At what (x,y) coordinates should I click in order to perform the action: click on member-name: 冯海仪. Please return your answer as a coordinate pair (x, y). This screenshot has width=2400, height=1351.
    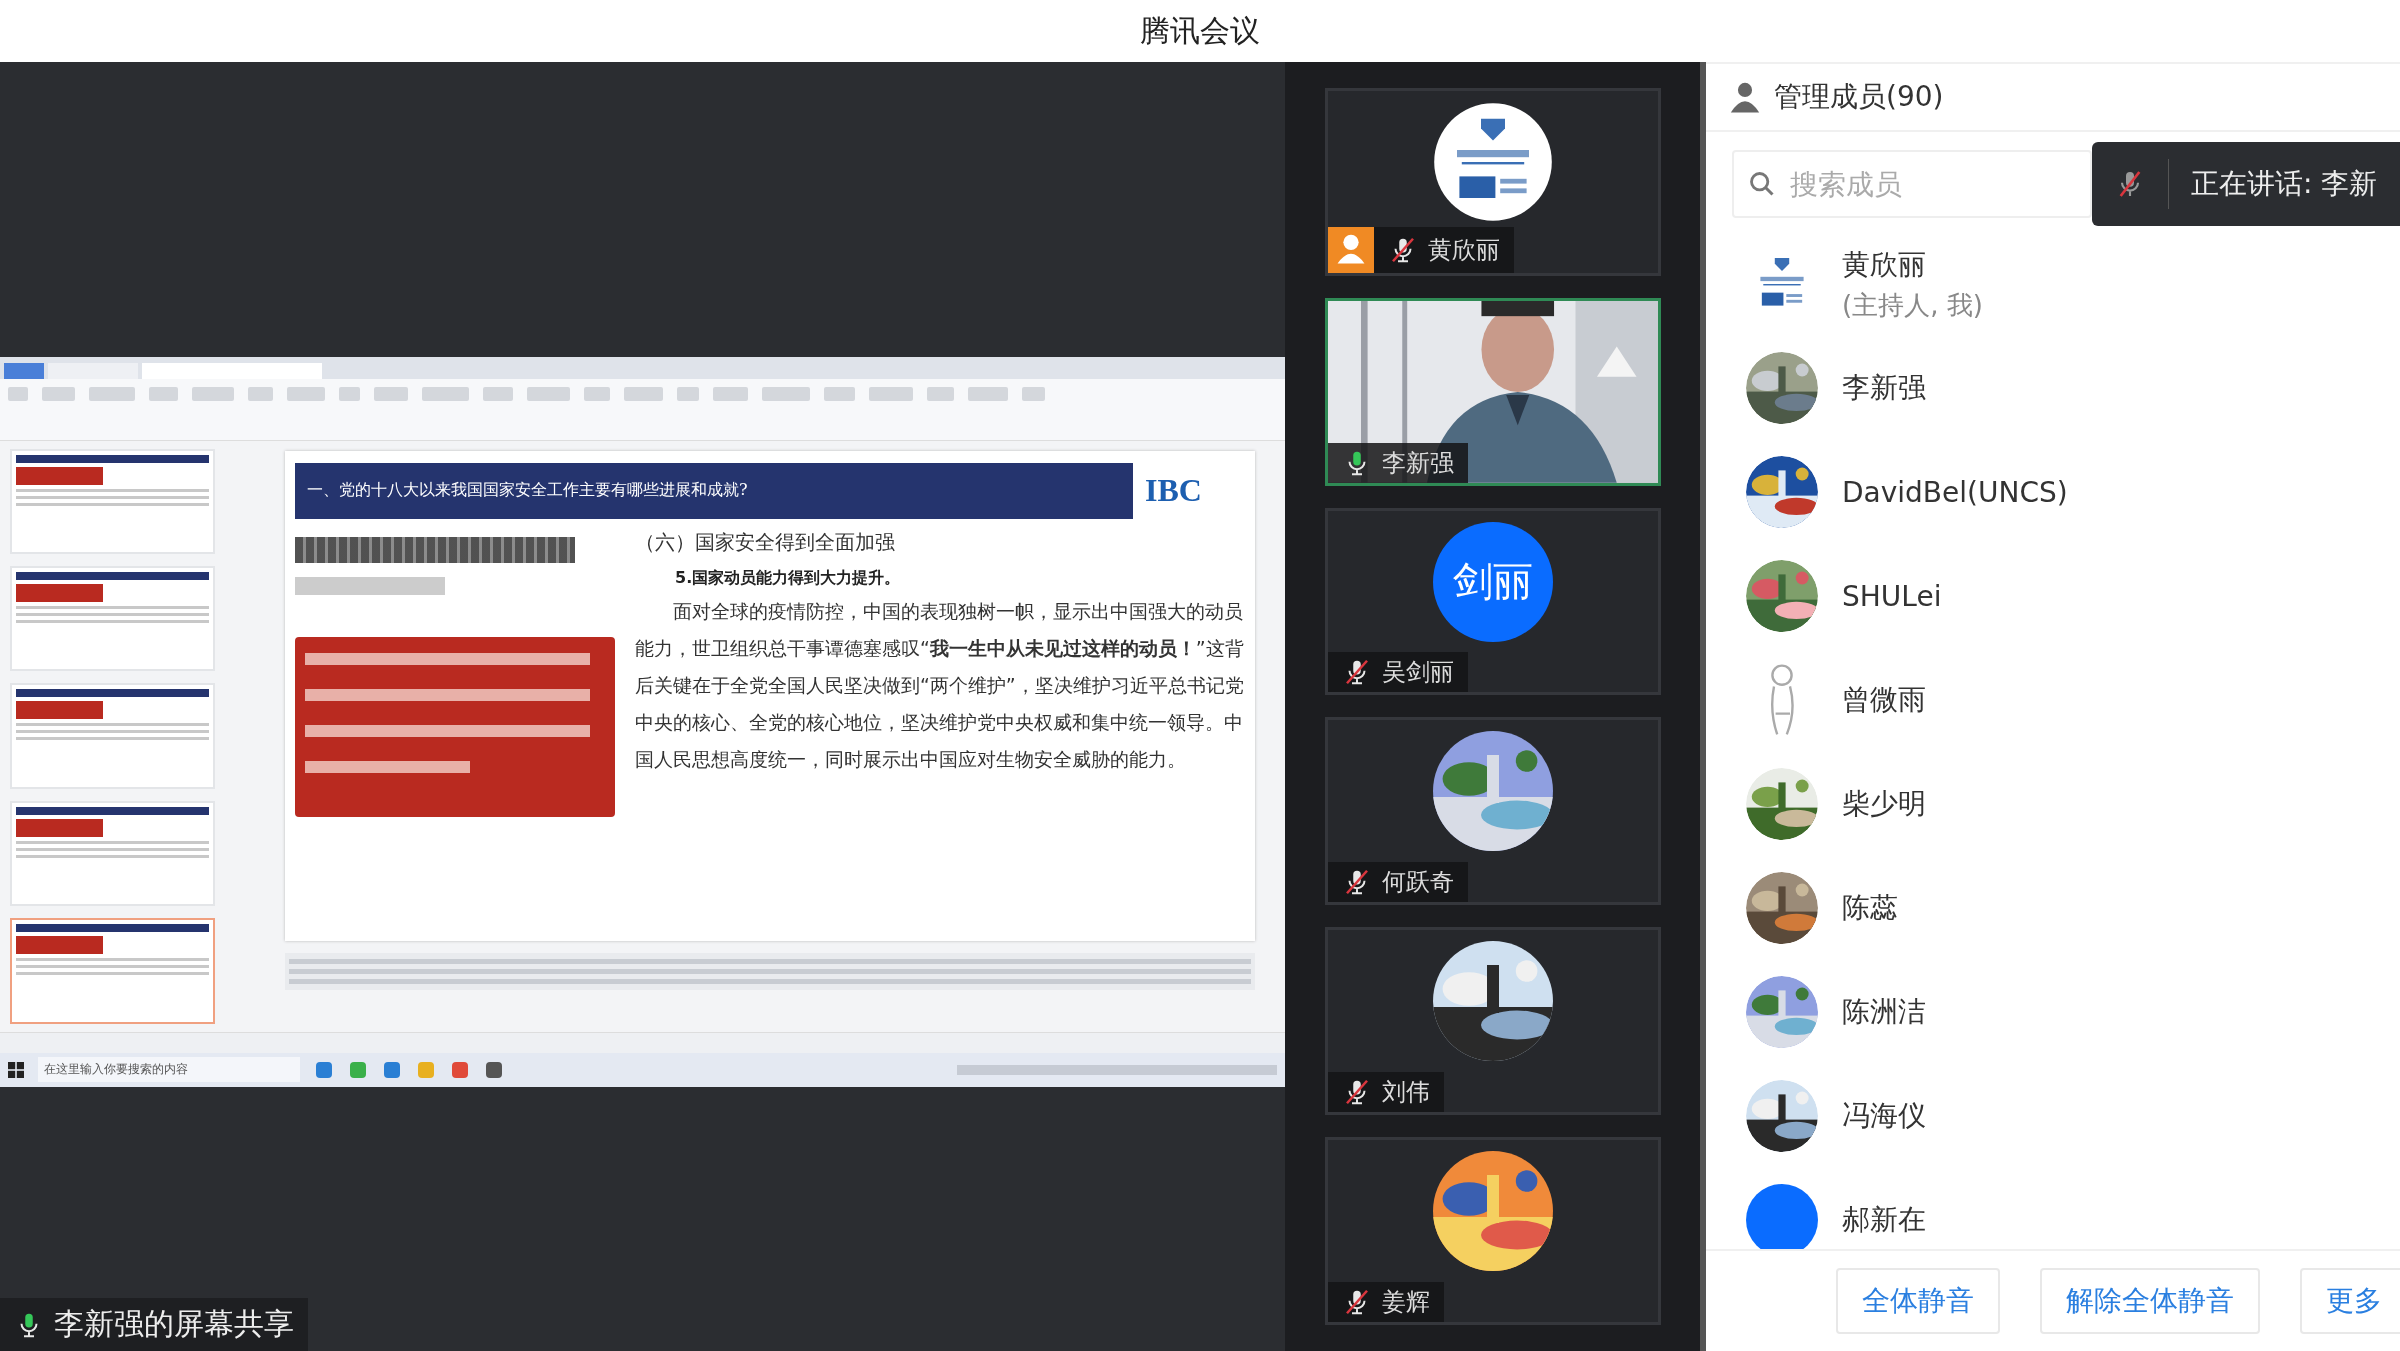
    Looking at the image, I should click on (1884, 1116).